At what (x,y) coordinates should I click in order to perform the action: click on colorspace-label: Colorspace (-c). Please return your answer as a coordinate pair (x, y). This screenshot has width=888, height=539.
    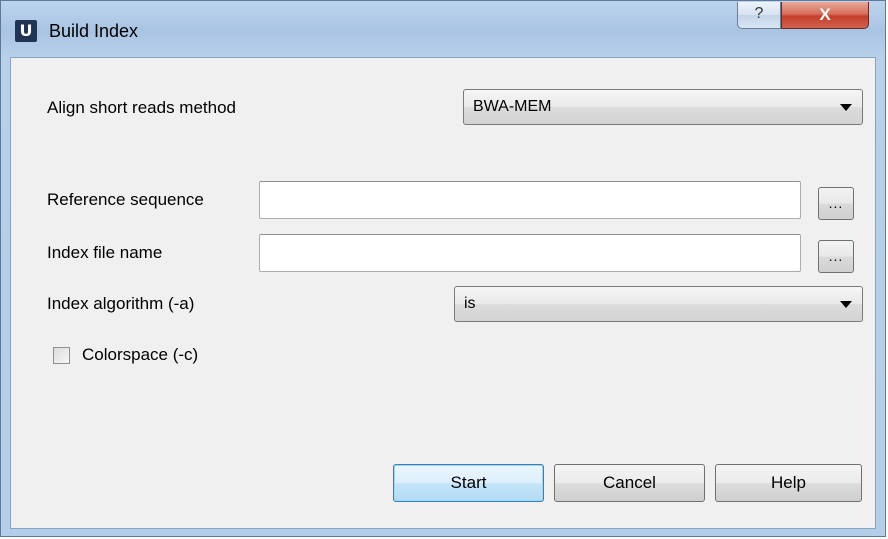
    Looking at the image, I should click on (140, 355).